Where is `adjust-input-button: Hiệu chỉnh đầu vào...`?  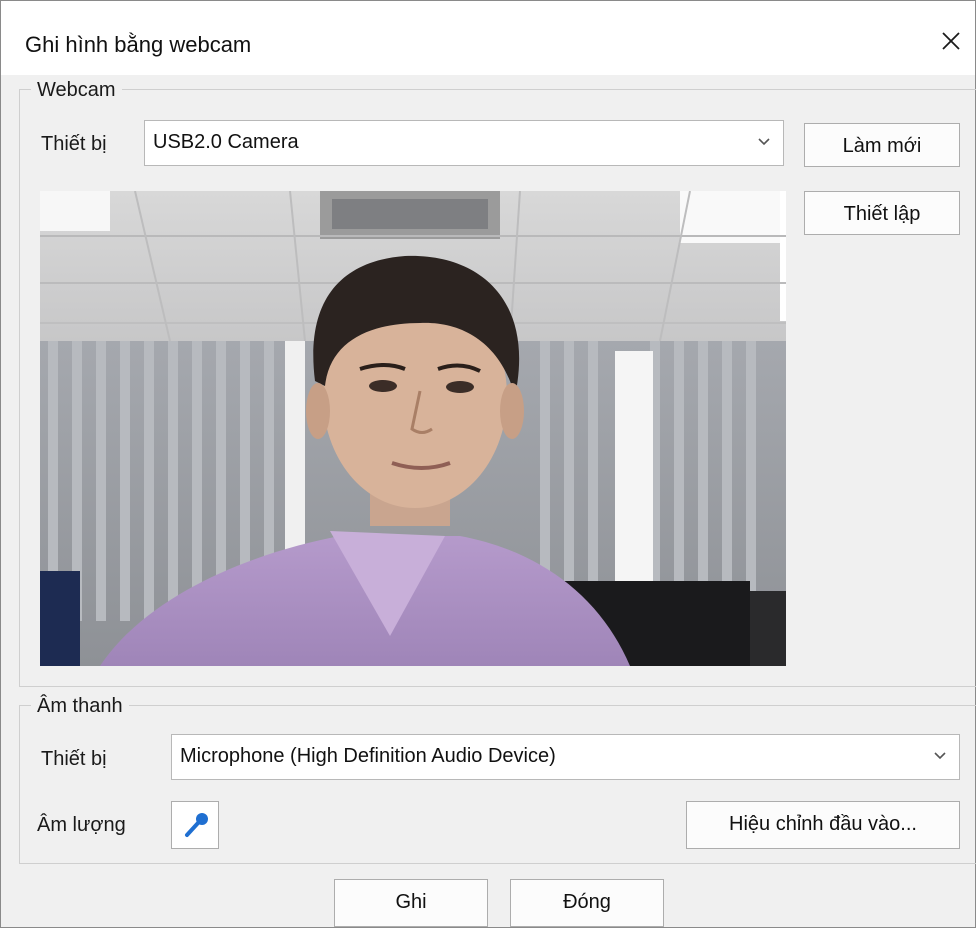
adjust-input-button: Hiệu chỉnh đầu vào... is located at coordinates (823, 825).